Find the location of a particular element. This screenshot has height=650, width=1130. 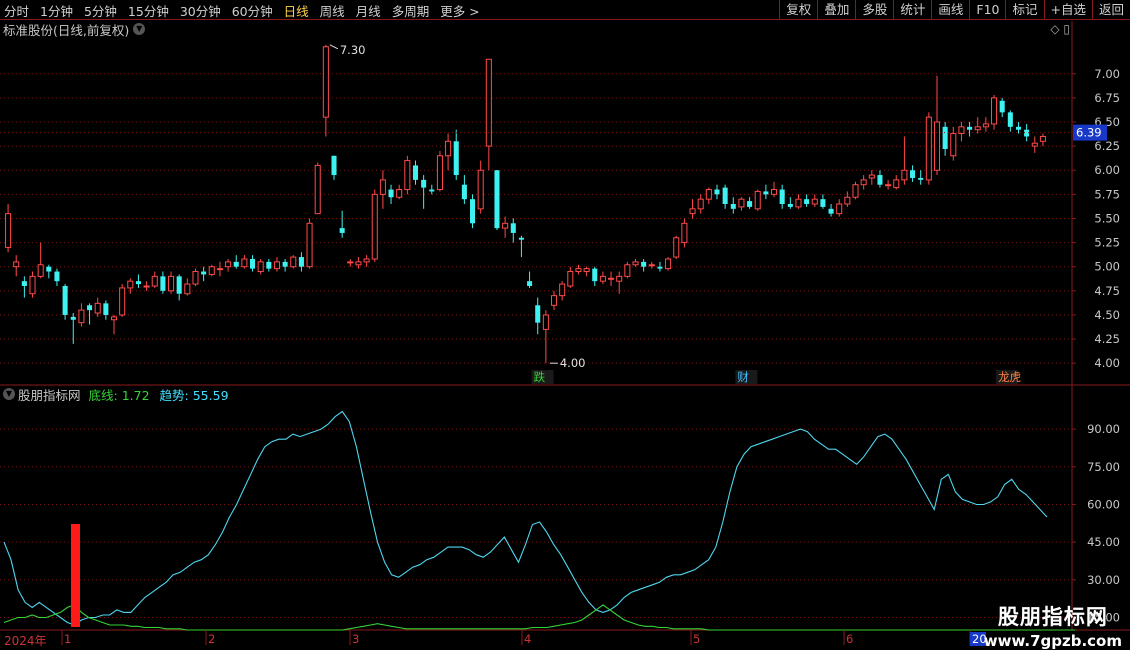

price-tick-label: 4.00 is located at coordinates (1107, 363).